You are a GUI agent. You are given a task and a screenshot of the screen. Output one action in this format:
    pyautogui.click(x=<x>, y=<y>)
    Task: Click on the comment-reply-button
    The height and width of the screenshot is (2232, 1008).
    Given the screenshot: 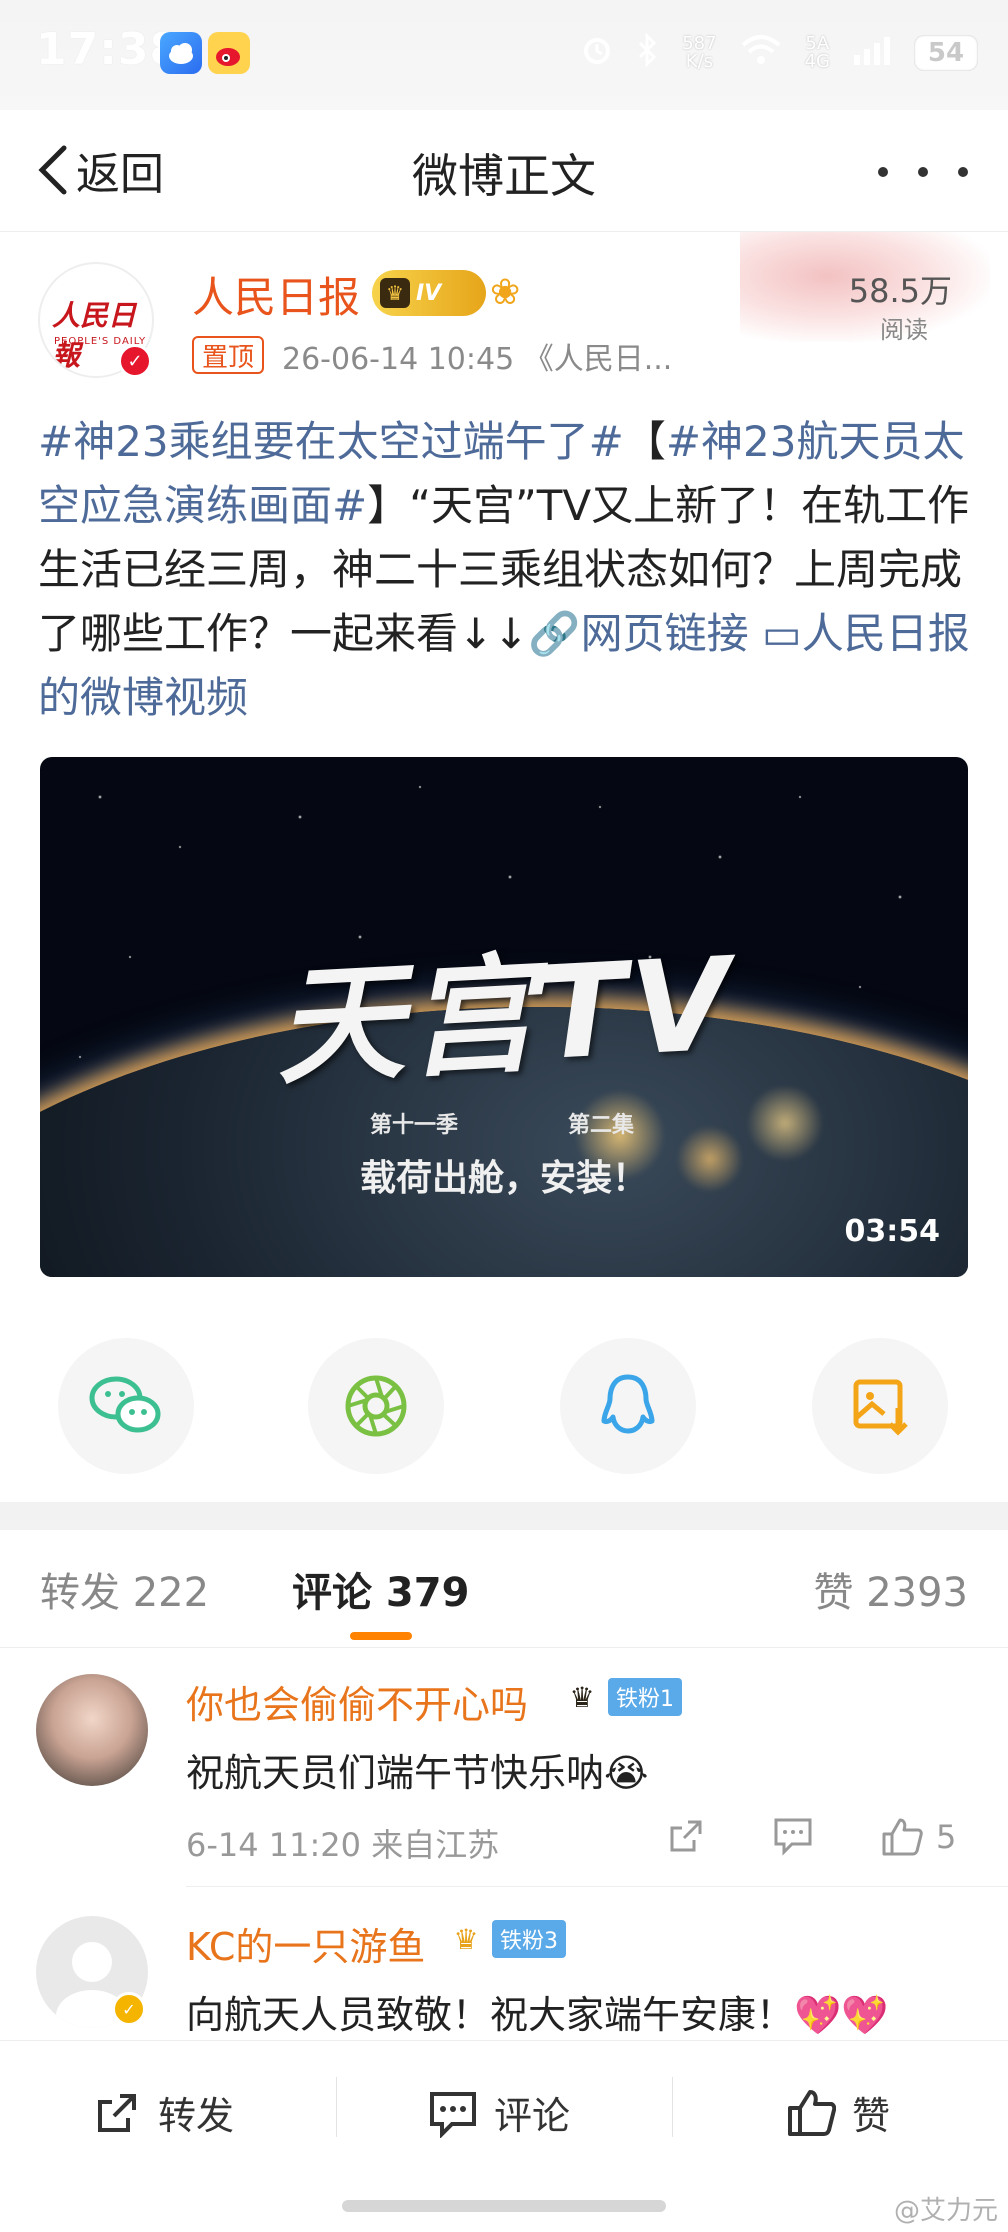 What is the action you would take?
    pyautogui.click(x=793, y=1836)
    